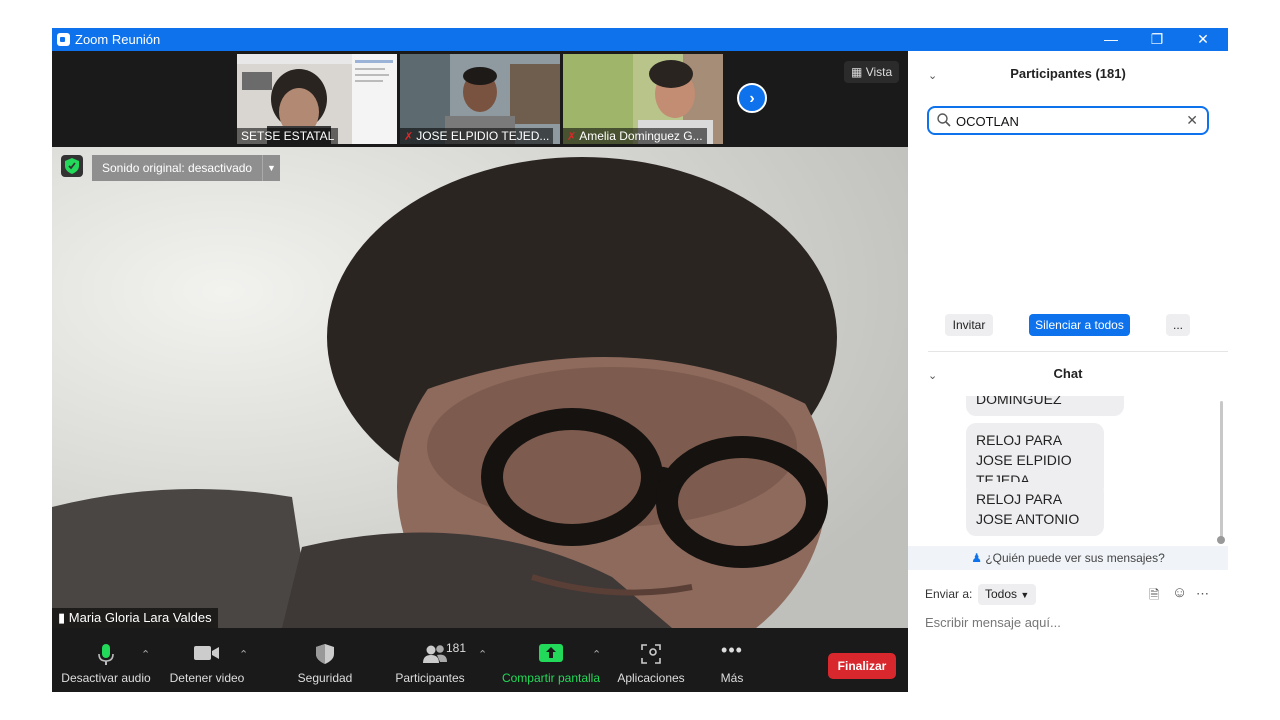 This screenshot has height=720, width=1280. What do you see at coordinates (63, 39) in the screenshot?
I see `zoom-app-icon` at bounding box center [63, 39].